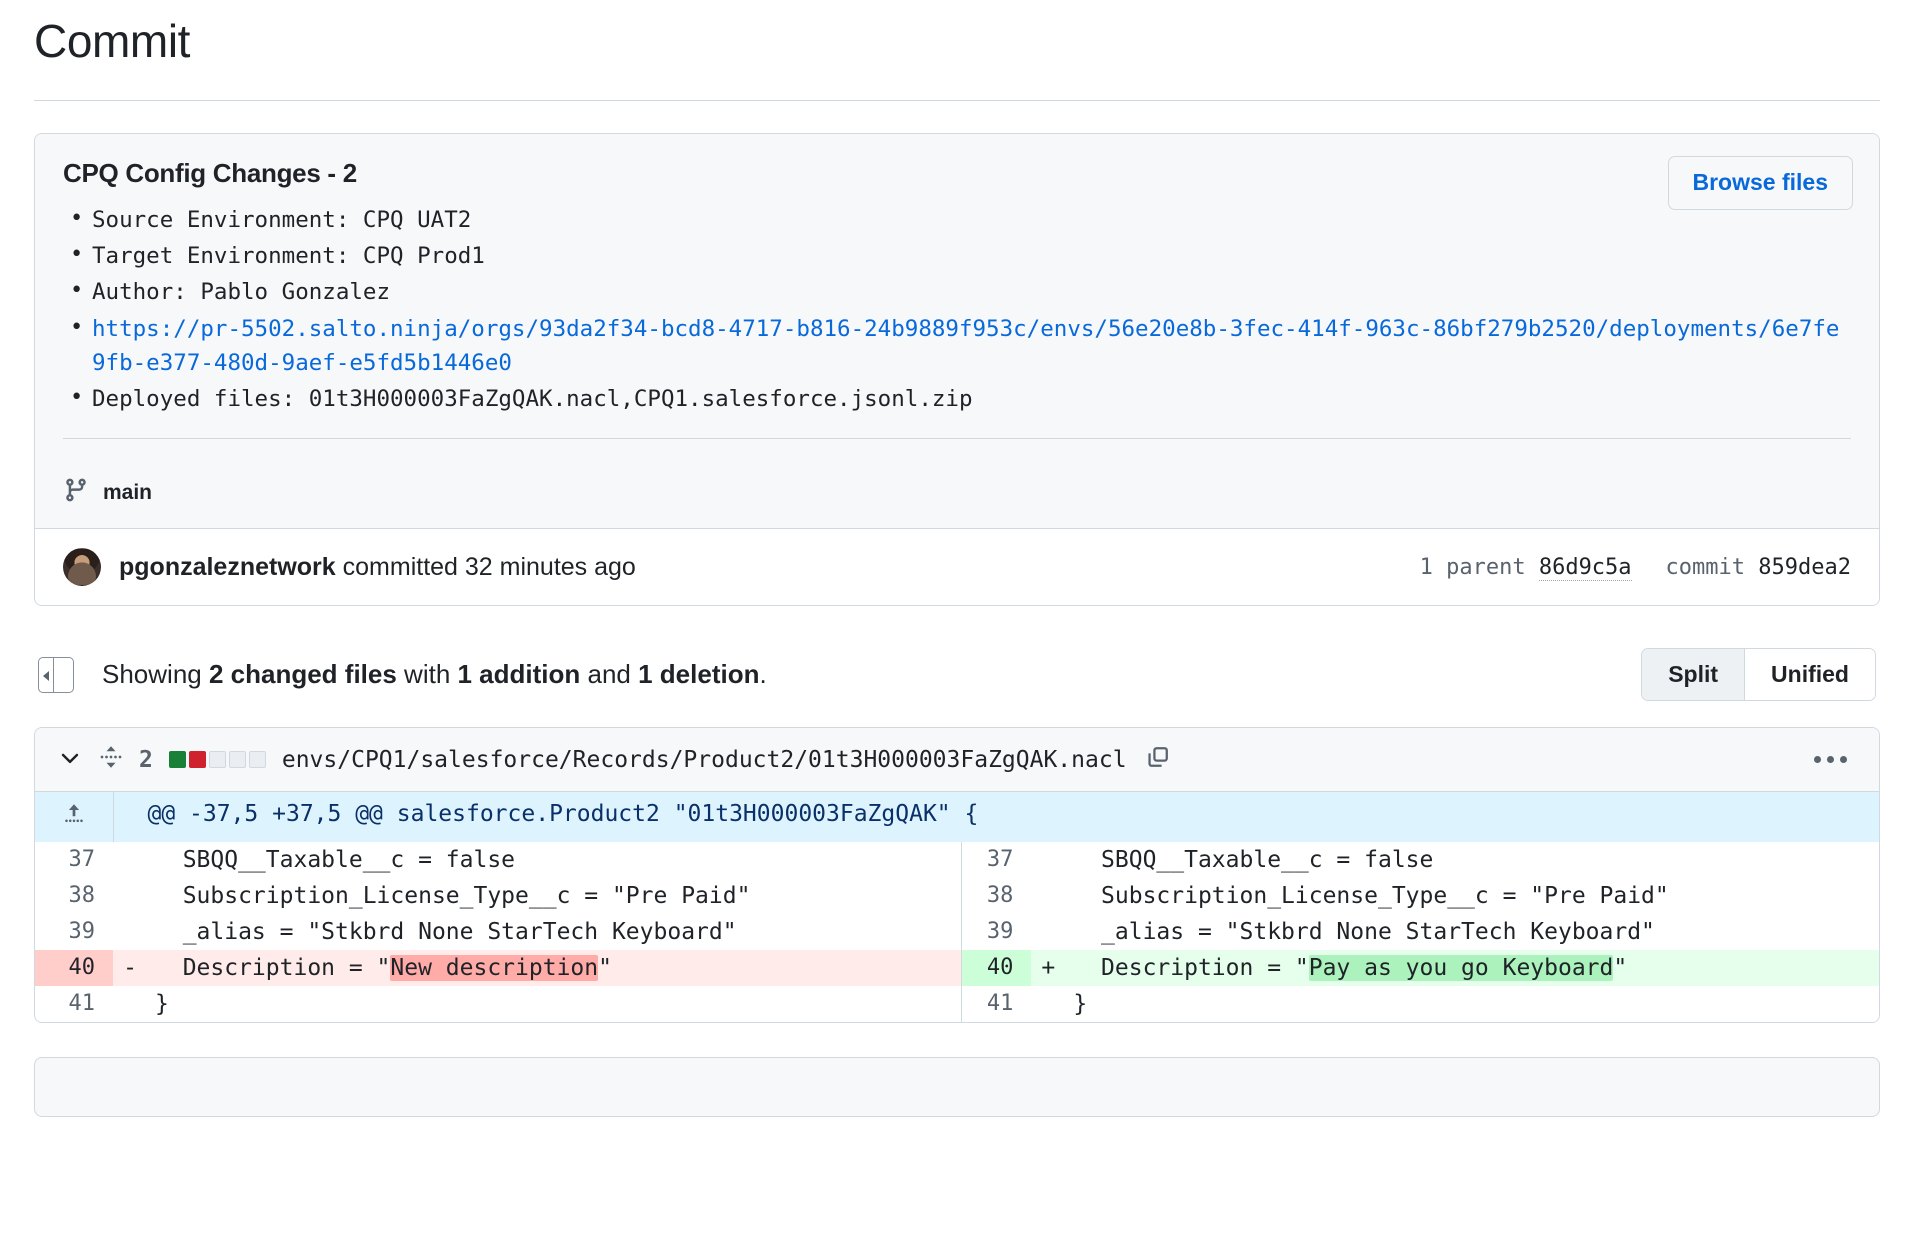  Describe the element at coordinates (74, 817) in the screenshot. I see `expand-hunk-icon` at that location.